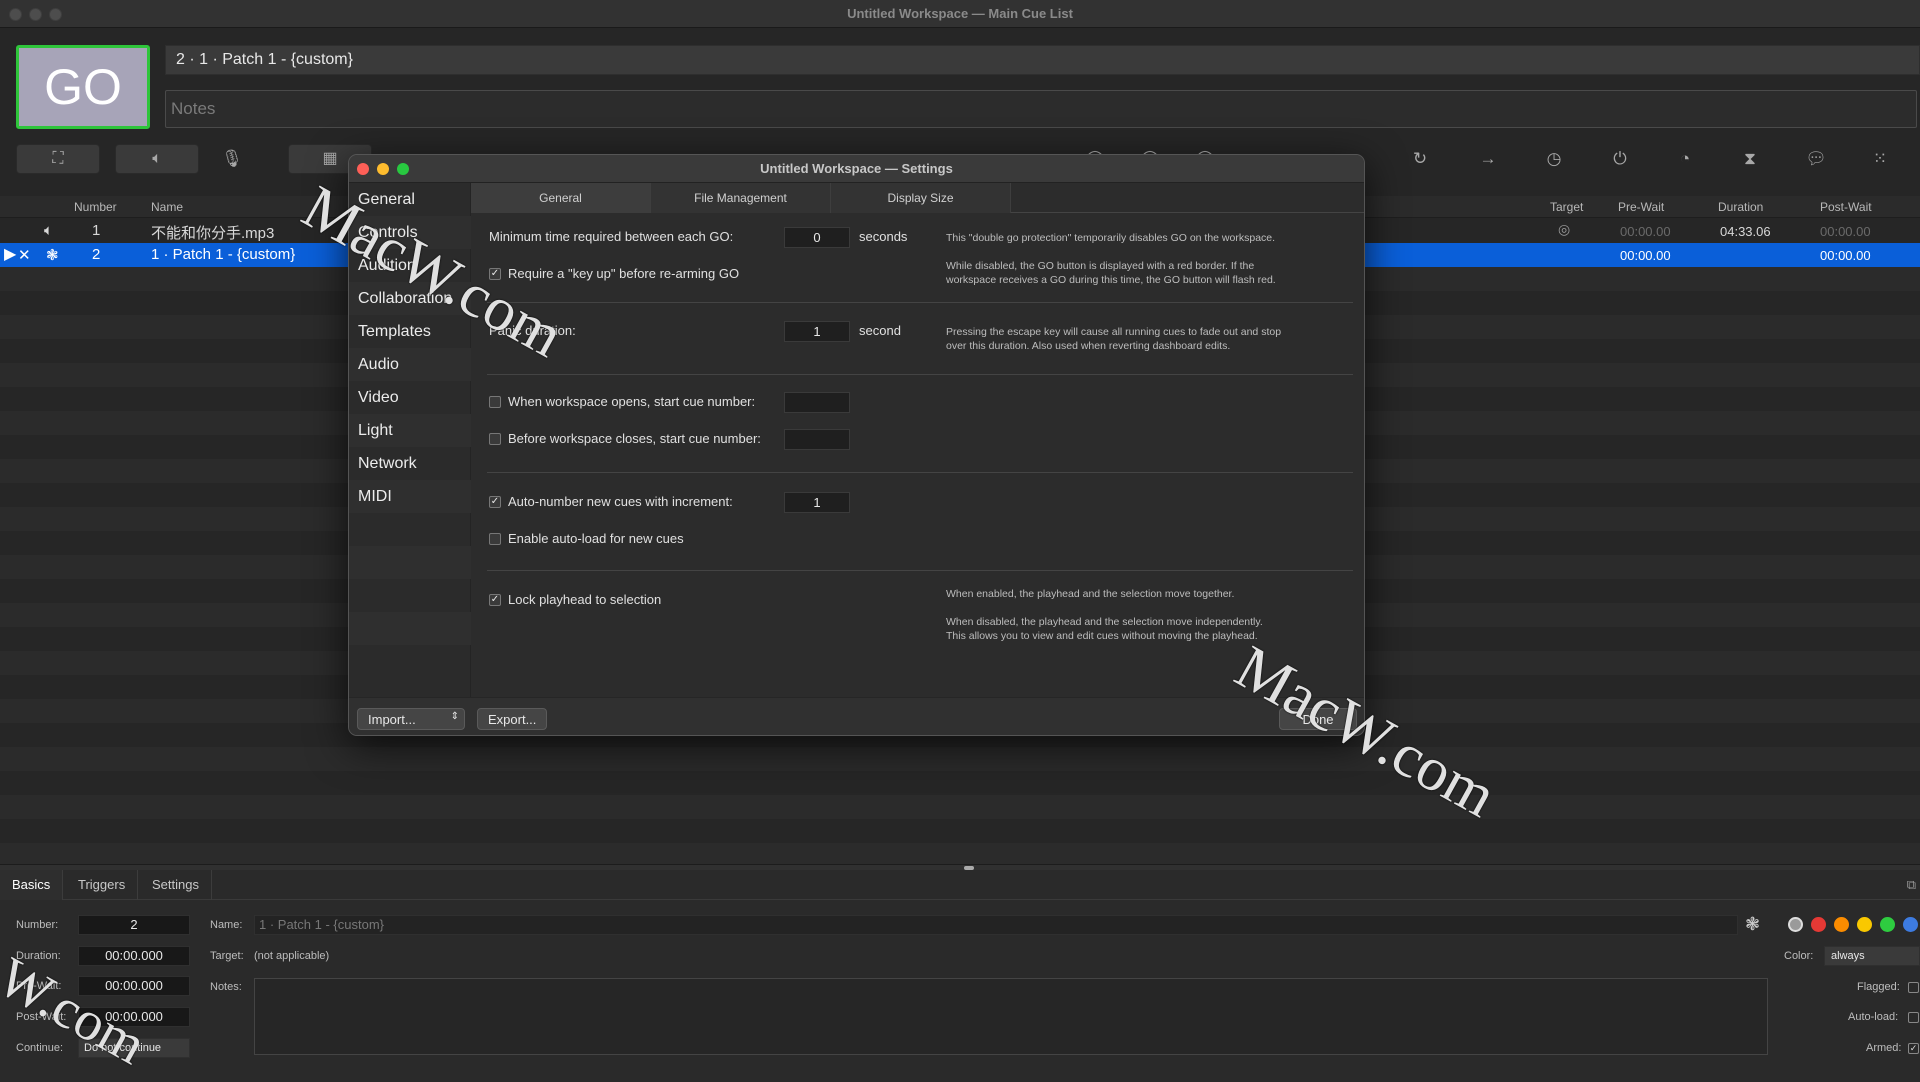  Describe the element at coordinates (134, 986) in the screenshot. I see `prewait-field: 00:00.000` at that location.